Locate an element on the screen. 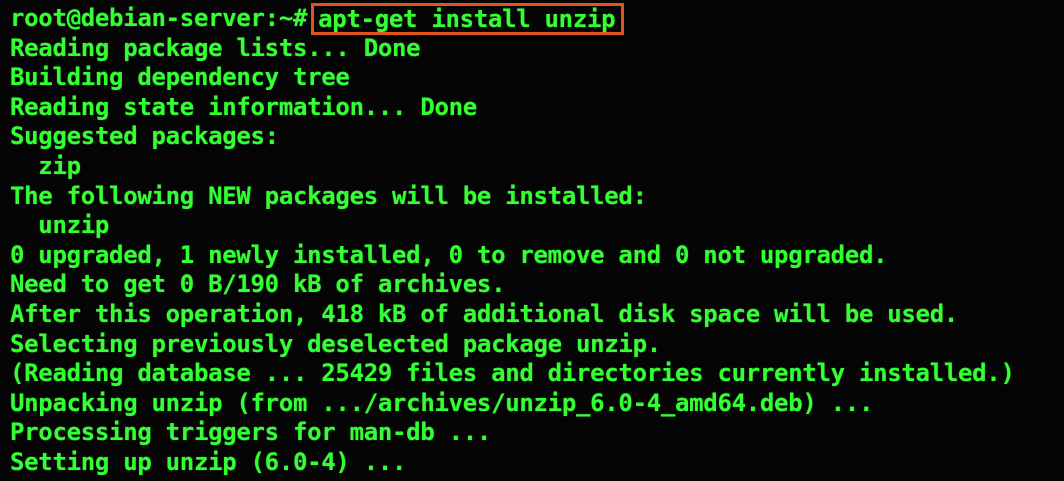 Image resolution: width=1064 pixels, height=481 pixels. highlighted-command: apt-get install unzip is located at coordinates (468, 18).